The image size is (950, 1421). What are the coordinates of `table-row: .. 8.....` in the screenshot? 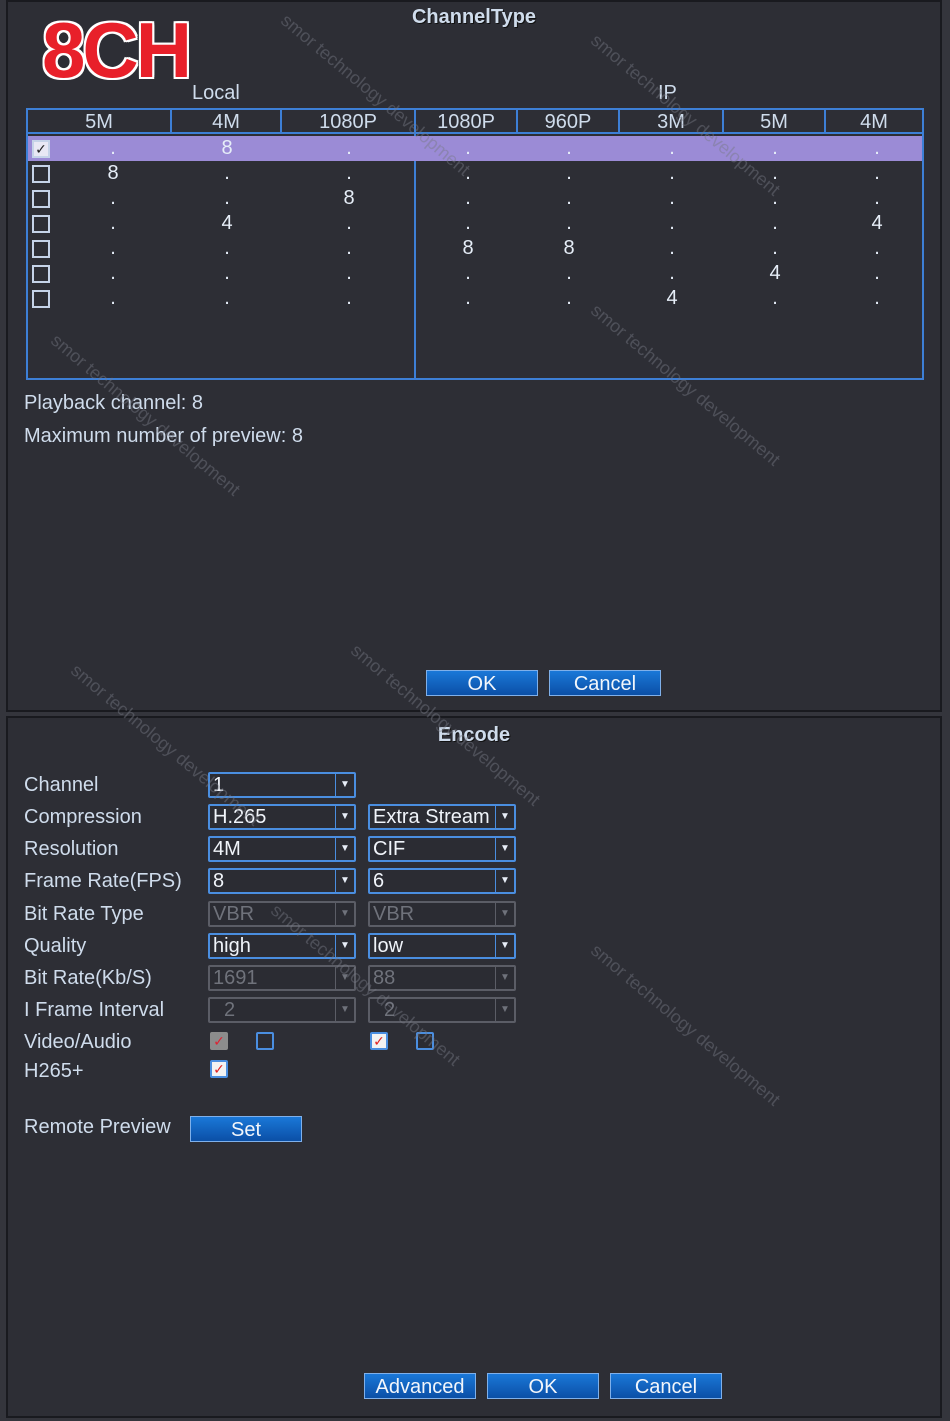 It's located at (475, 198).